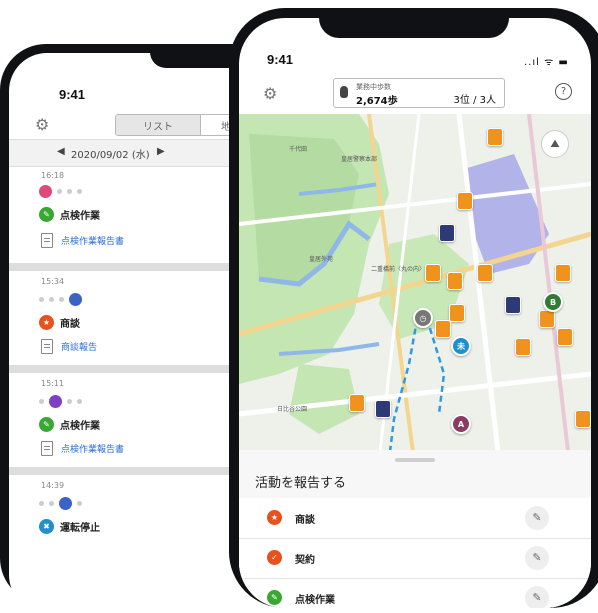  Describe the element at coordinates (415, 460) in the screenshot. I see `drag-handle` at that location.